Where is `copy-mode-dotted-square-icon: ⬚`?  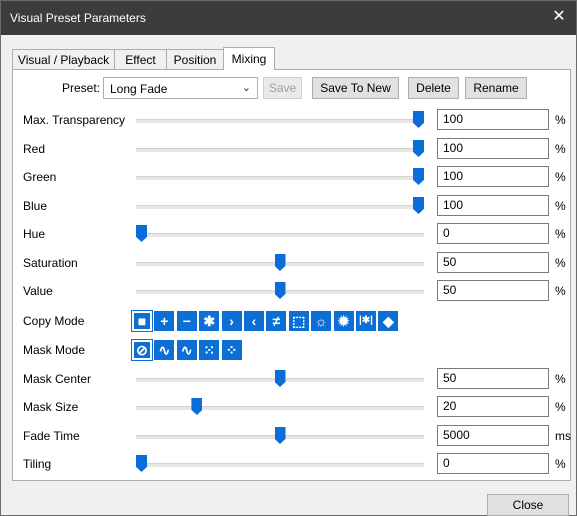
copy-mode-dotted-square-icon: ⬚ is located at coordinates (298, 321).